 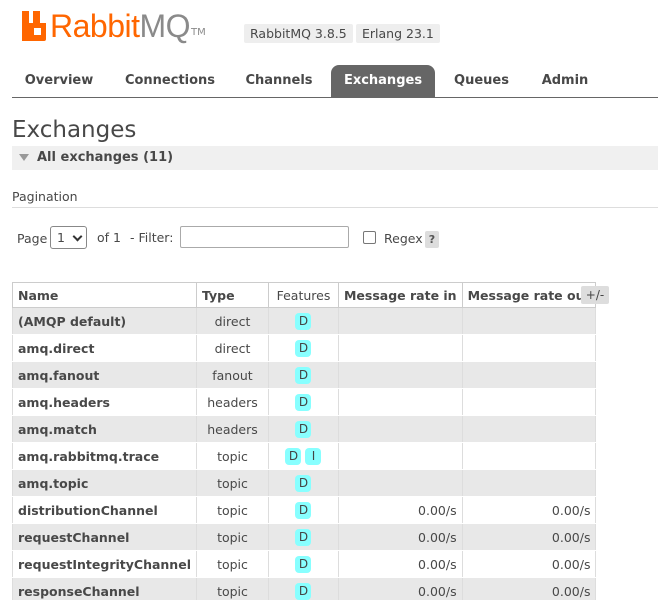 What do you see at coordinates (104, 564) in the screenshot?
I see `exchange-name-link: requestIntegrityChannel` at bounding box center [104, 564].